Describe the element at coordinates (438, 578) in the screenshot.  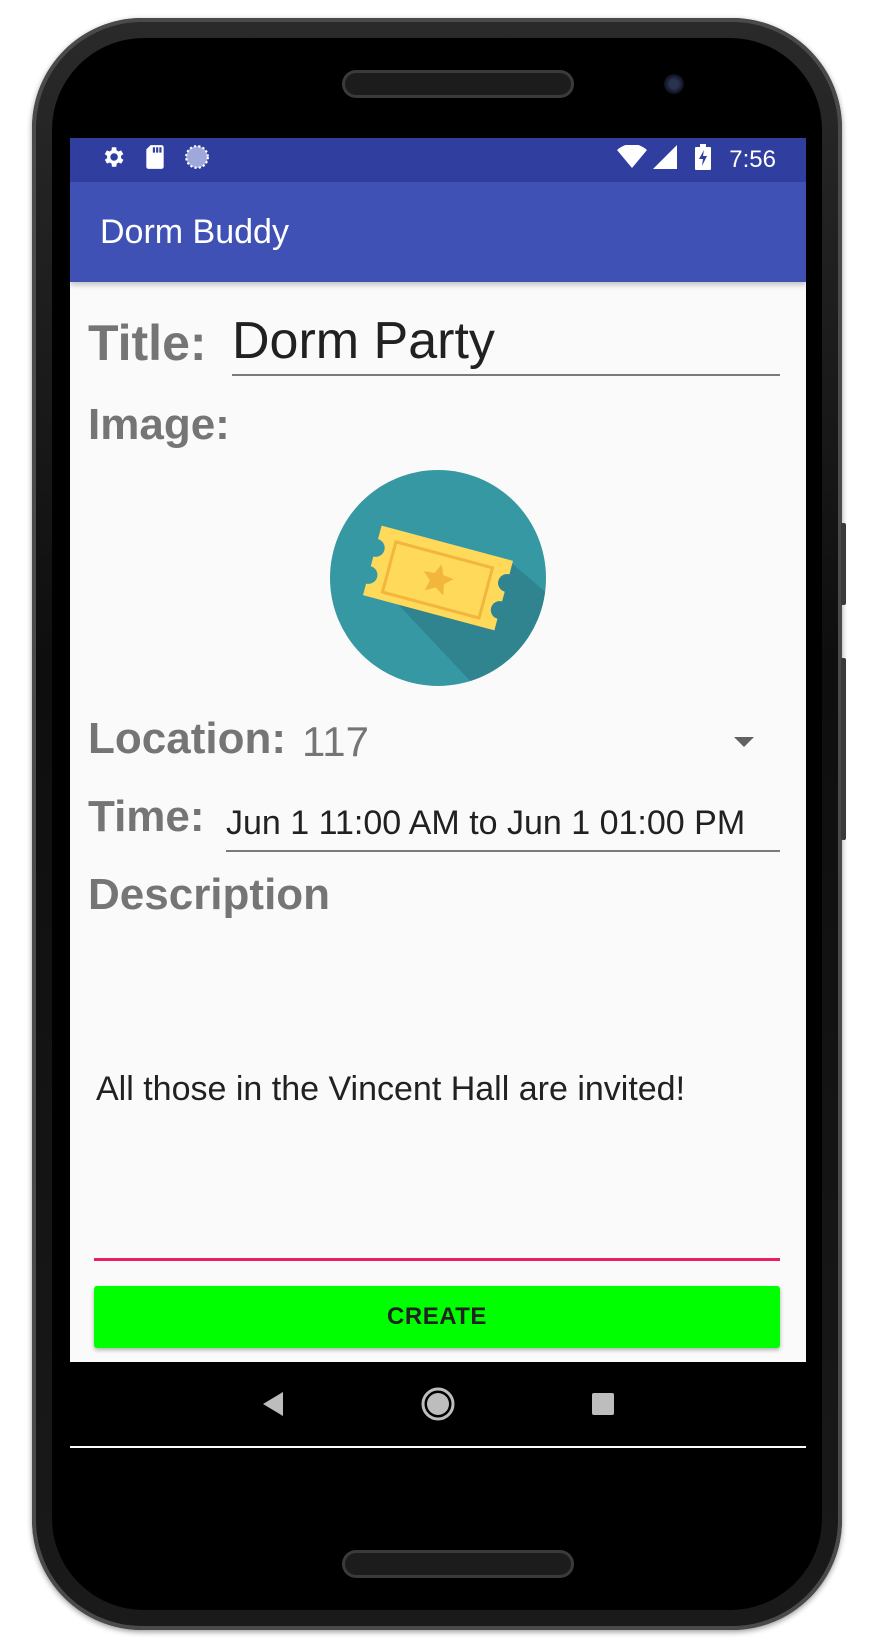
I see `ticket-icon` at that location.